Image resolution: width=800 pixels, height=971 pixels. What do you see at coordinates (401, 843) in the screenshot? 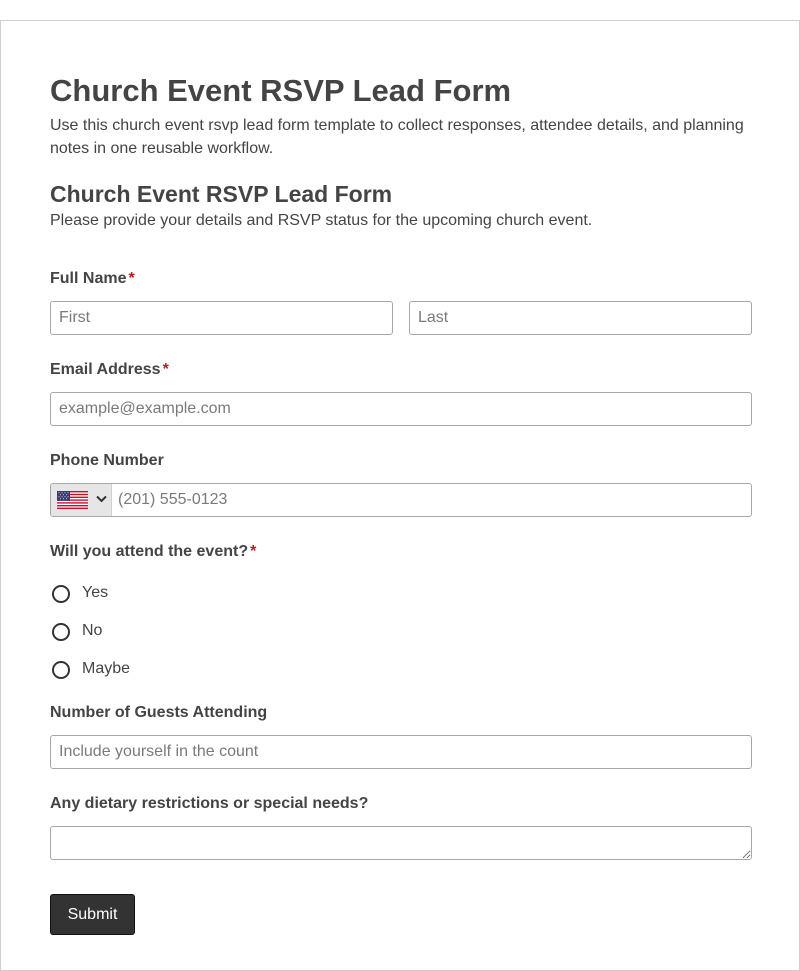
I see `dietary-textarea` at bounding box center [401, 843].